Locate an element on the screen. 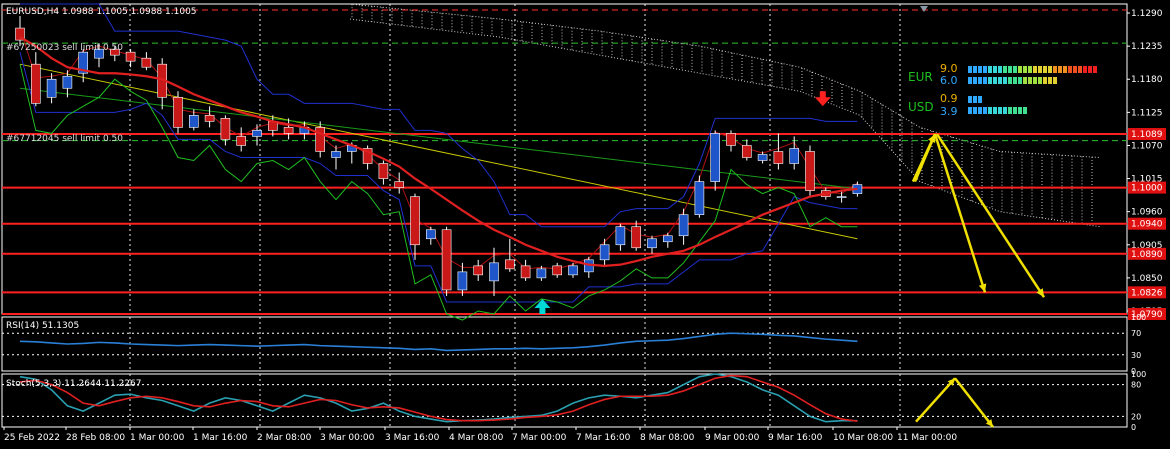 The height and width of the screenshot is (449, 1170). y-tick-label: 1.0960 is located at coordinates (1147, 213).